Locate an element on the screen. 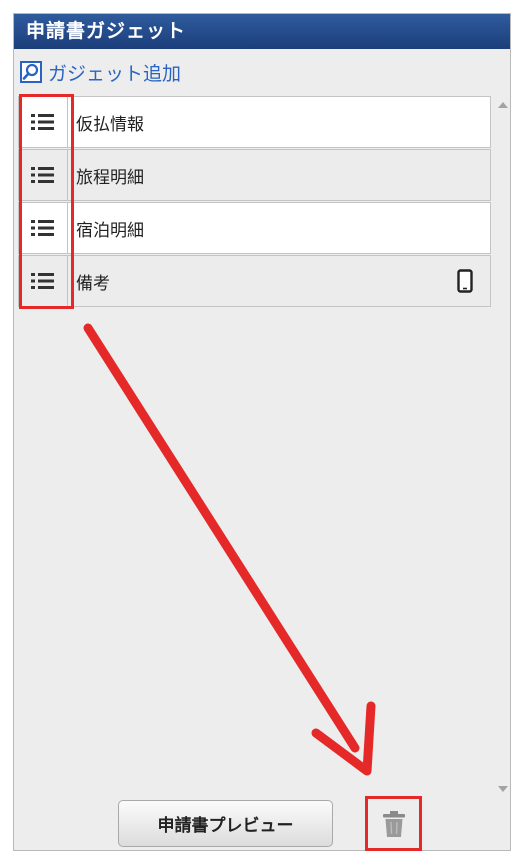 The width and height of the screenshot is (523, 859). preview-button: 申請書プレビュー is located at coordinates (225, 823).